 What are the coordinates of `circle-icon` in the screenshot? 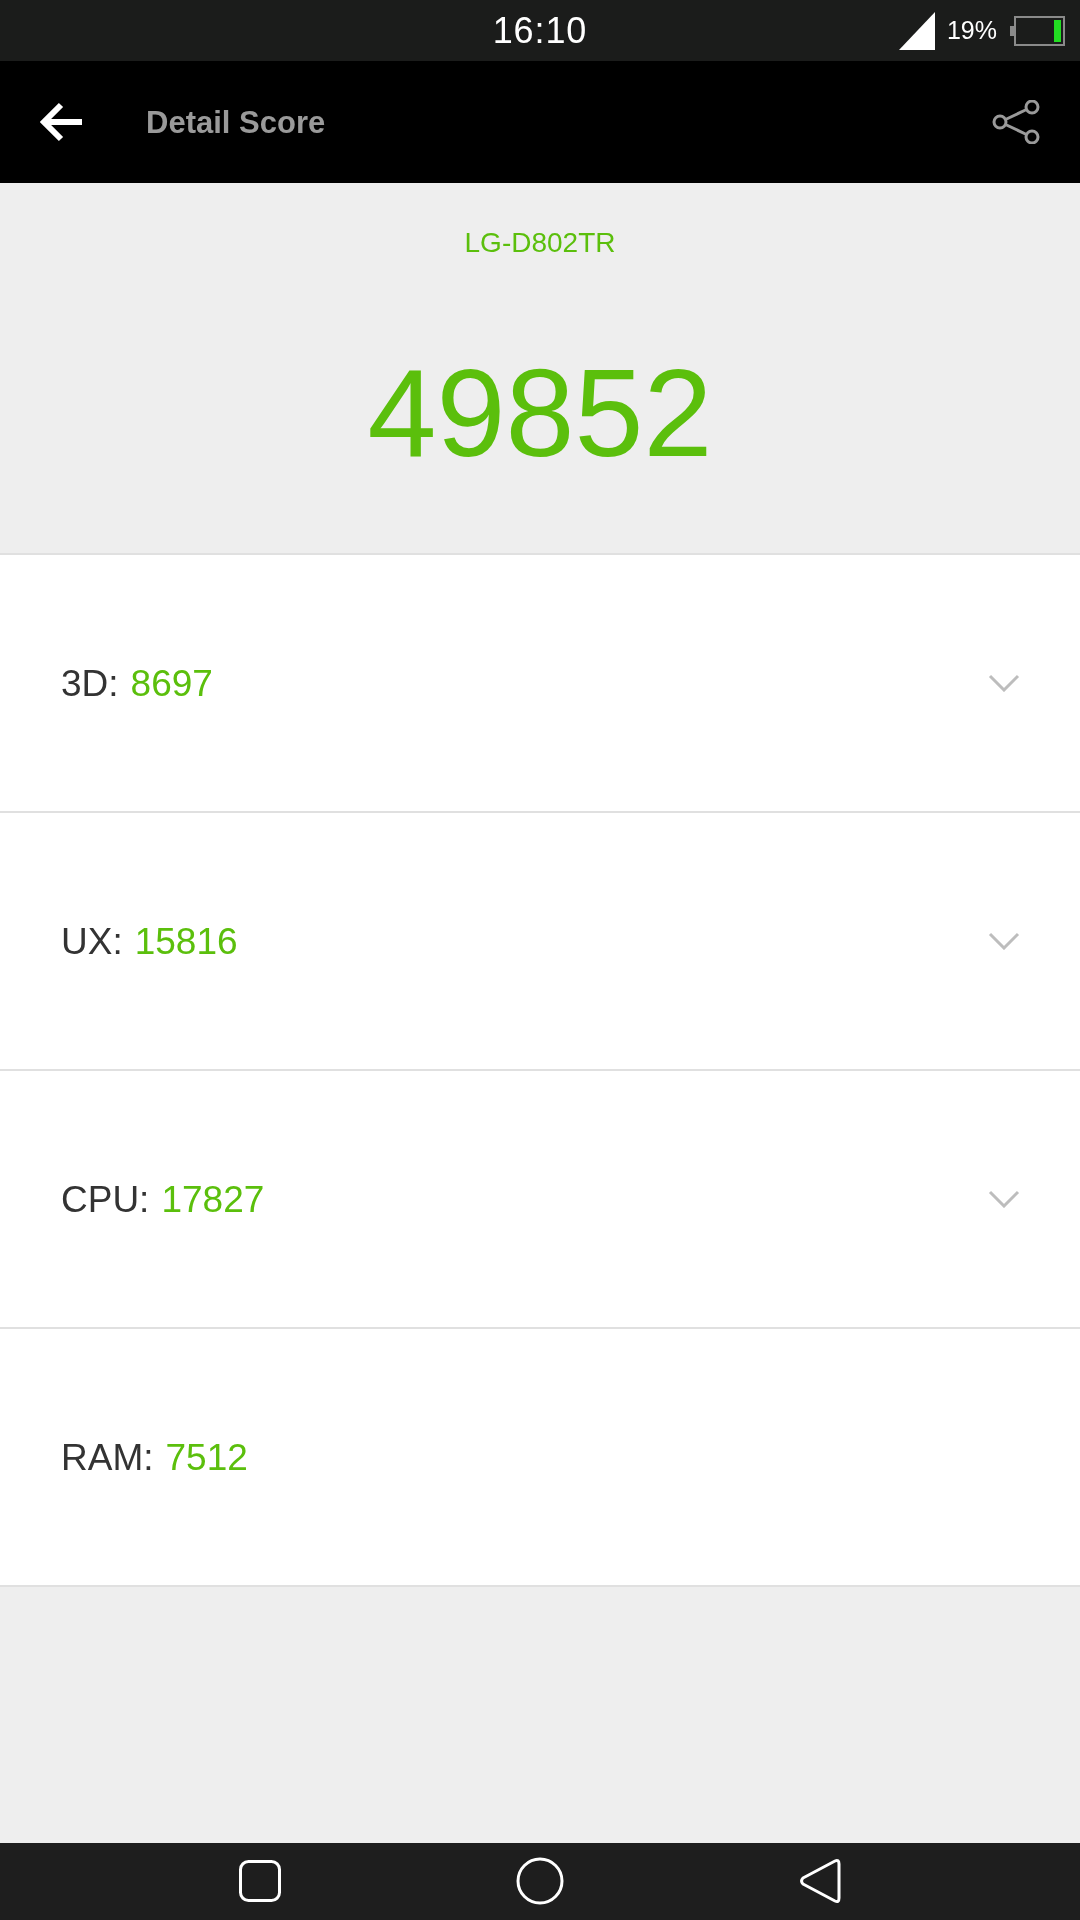 It's located at (540, 1881).